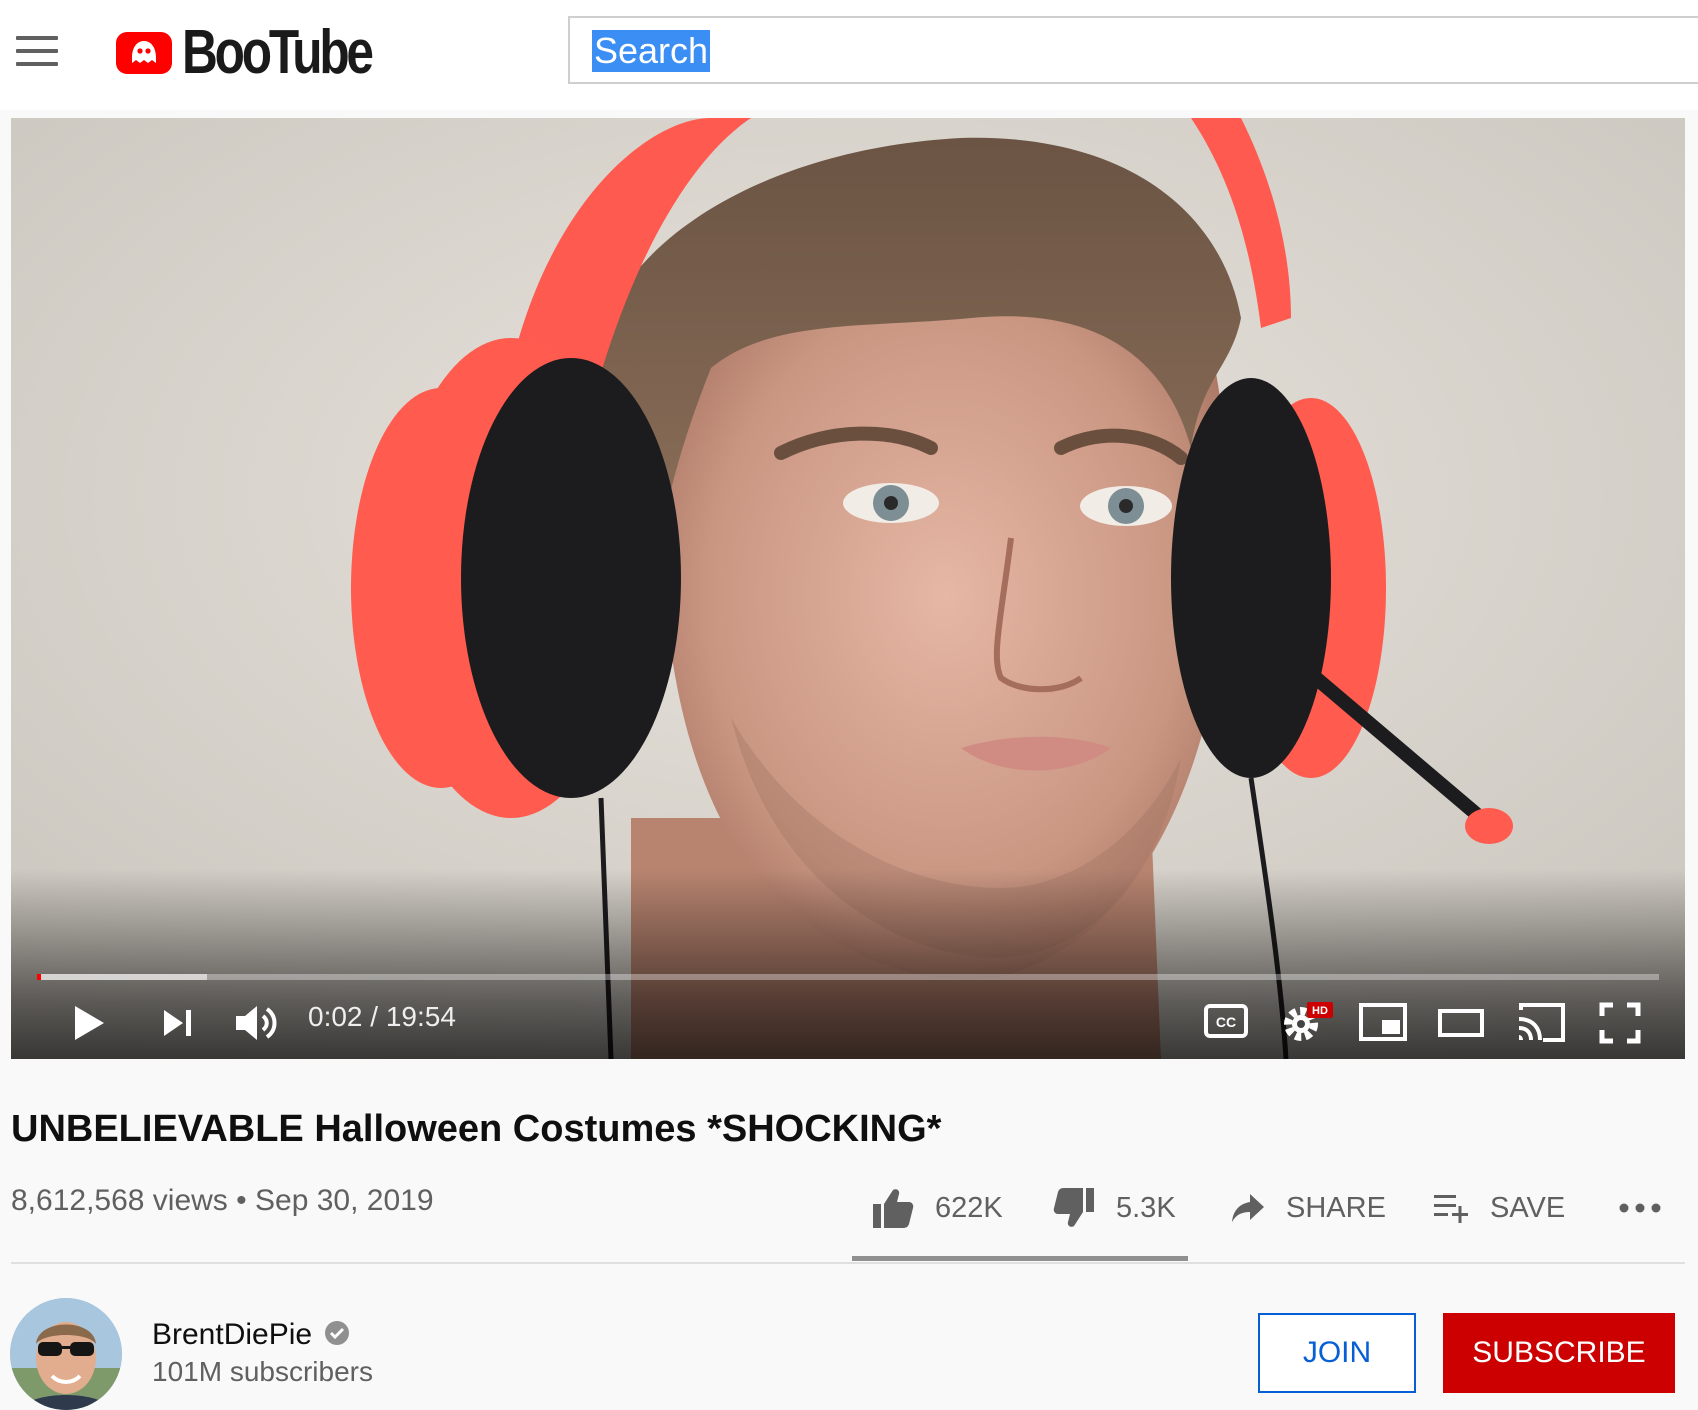 This screenshot has height=1410, width=1698. I want to click on progress-bar, so click(848, 977).